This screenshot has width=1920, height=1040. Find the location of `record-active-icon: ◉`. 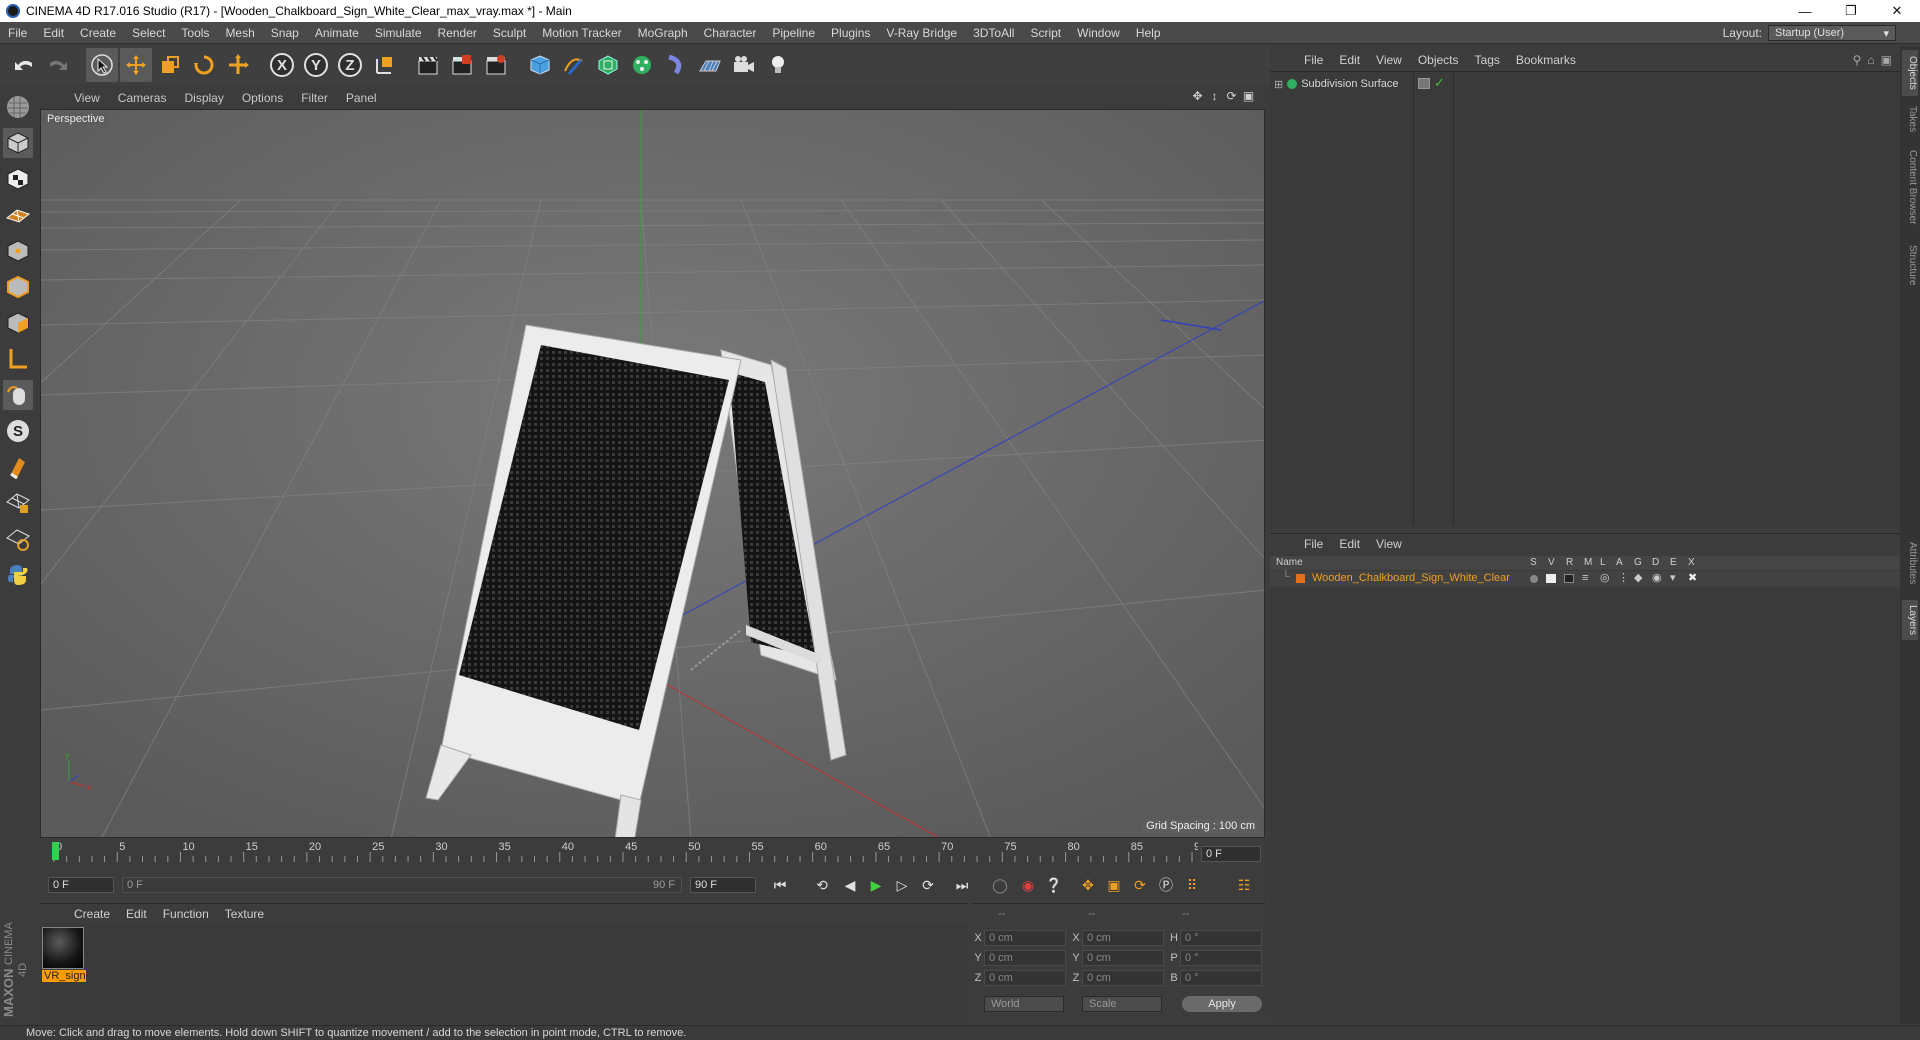

record-active-icon: ◉ is located at coordinates (1028, 885).